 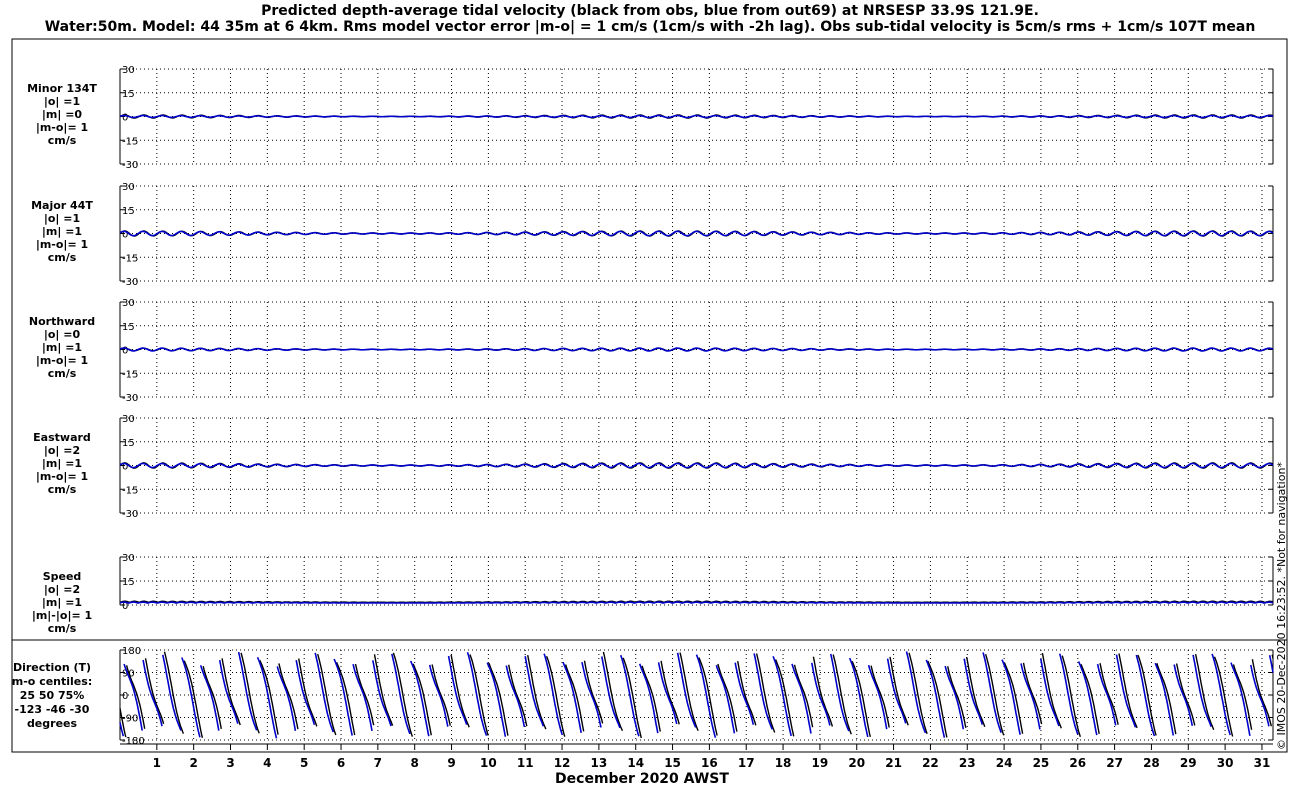 What do you see at coordinates (267, 763) in the screenshot?
I see `x-tick-label: 4` at bounding box center [267, 763].